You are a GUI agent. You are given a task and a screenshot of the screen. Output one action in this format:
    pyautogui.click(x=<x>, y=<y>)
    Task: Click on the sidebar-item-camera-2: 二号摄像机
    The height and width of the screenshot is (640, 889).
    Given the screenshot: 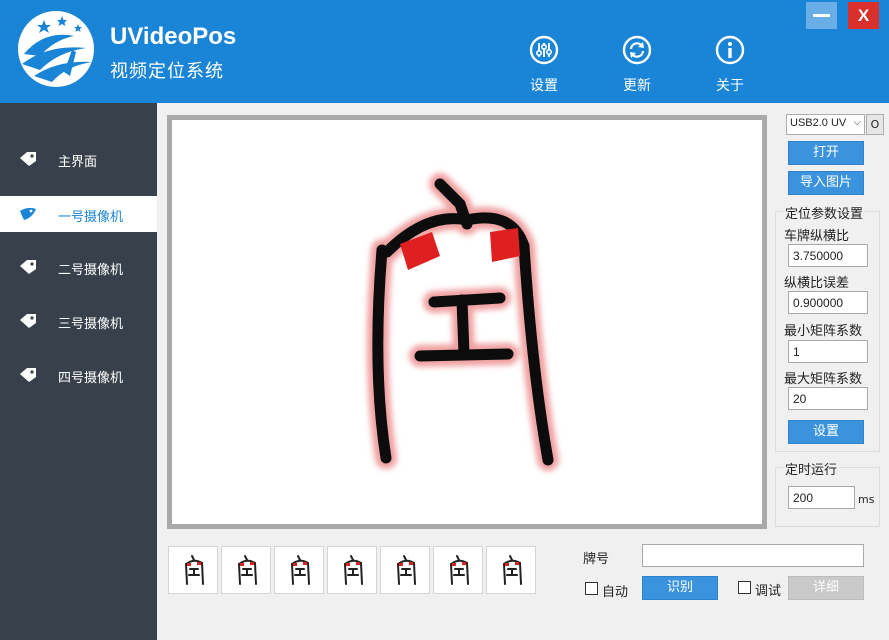 What is the action you would take?
    pyautogui.click(x=78, y=267)
    